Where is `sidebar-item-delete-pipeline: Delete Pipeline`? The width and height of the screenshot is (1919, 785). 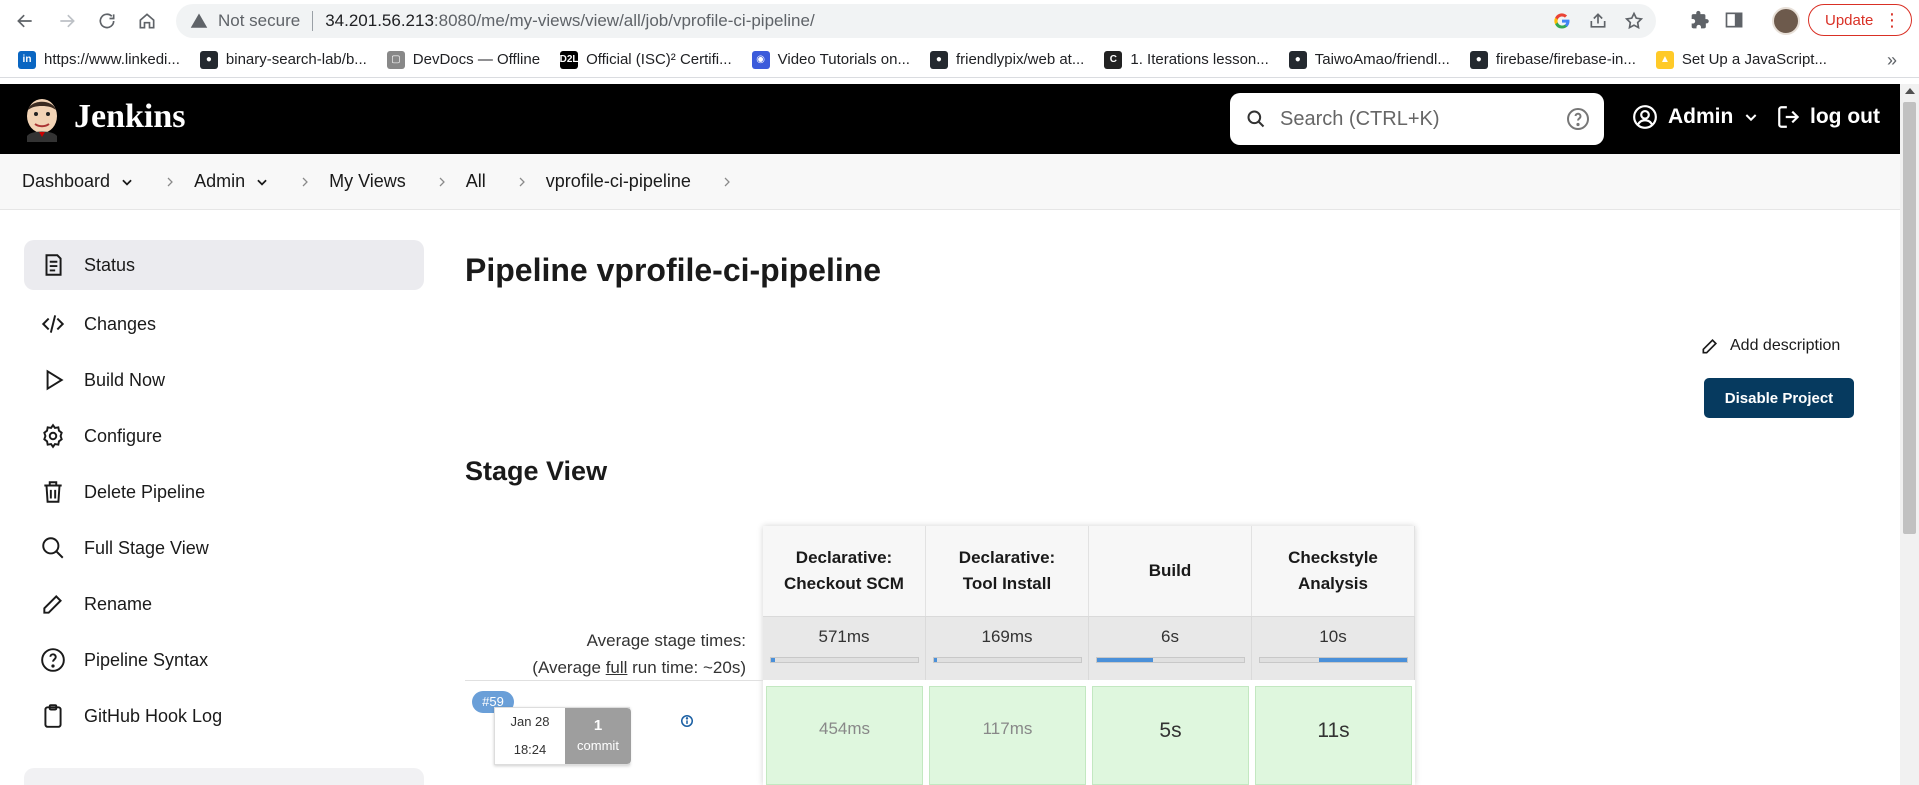 sidebar-item-delete-pipeline: Delete Pipeline is located at coordinates (224, 492).